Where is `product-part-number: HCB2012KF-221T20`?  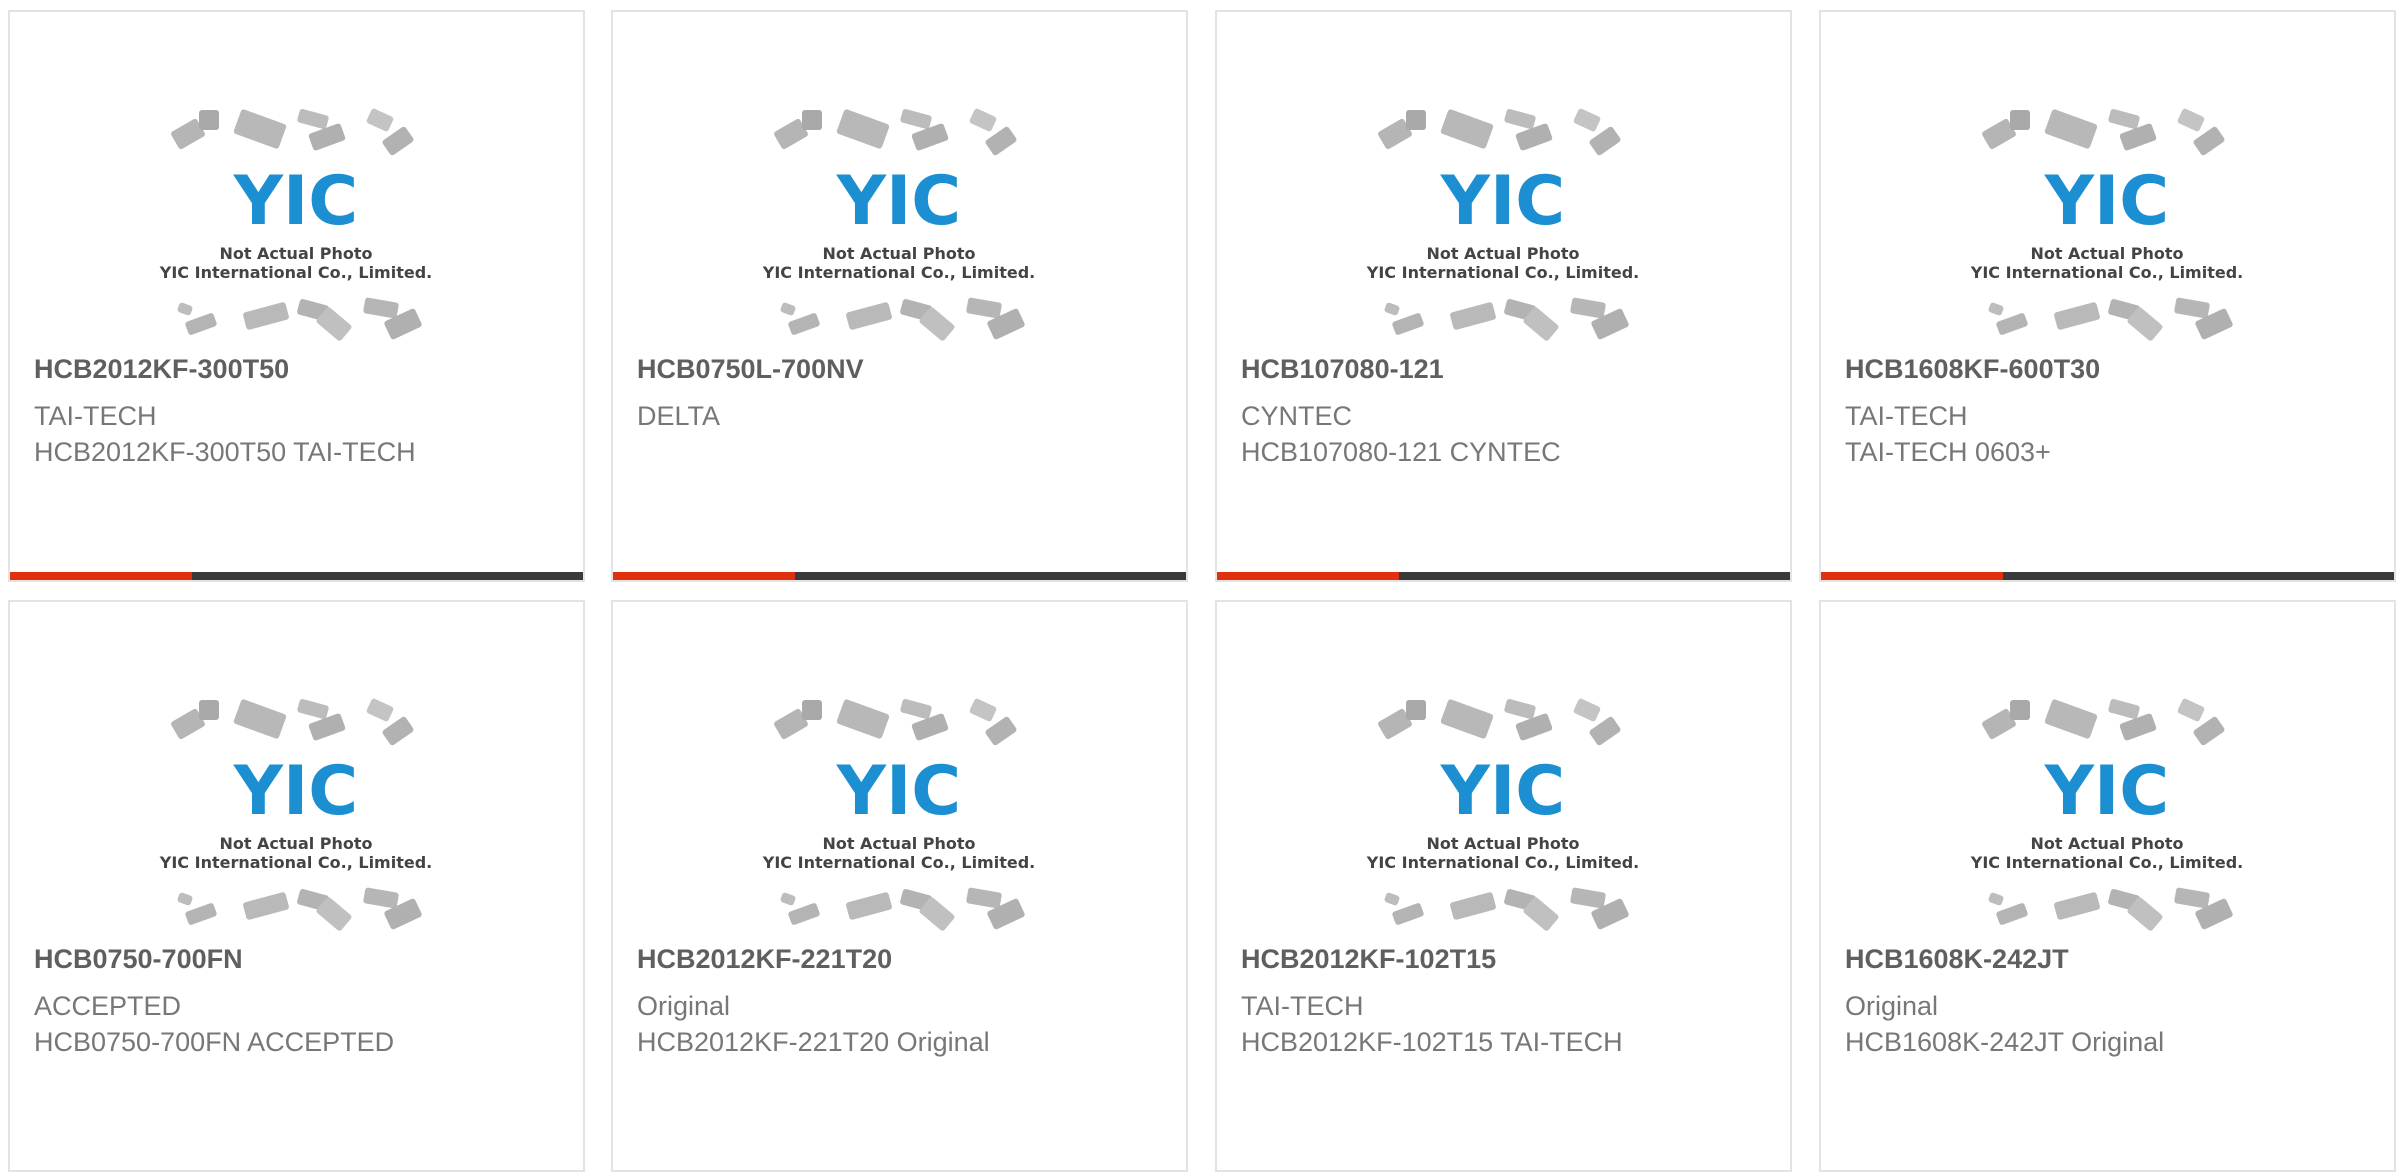
product-part-number: HCB2012KF-221T20 is located at coordinates (764, 959).